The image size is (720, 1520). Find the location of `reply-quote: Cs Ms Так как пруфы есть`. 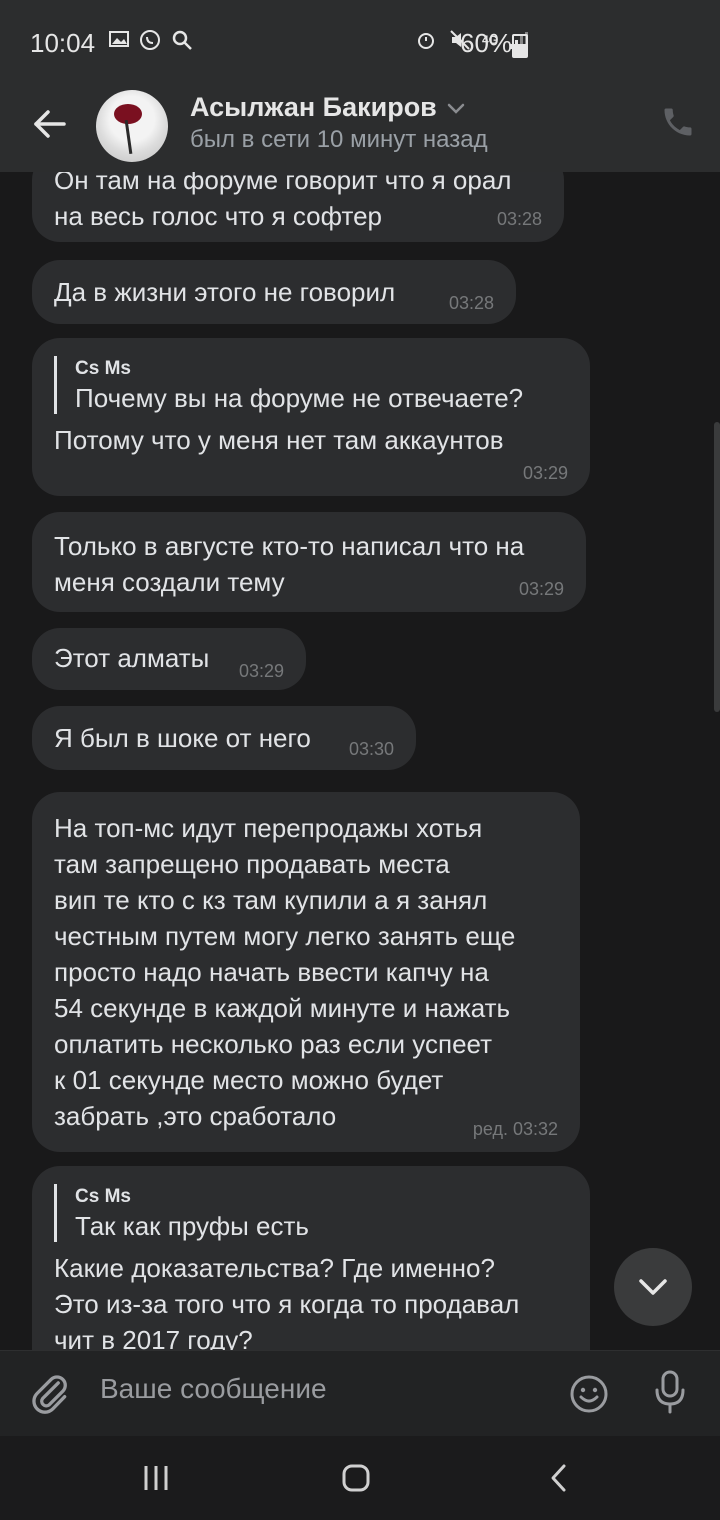

reply-quote: Cs Ms Так как пруфы есть is located at coordinates (311, 1213).